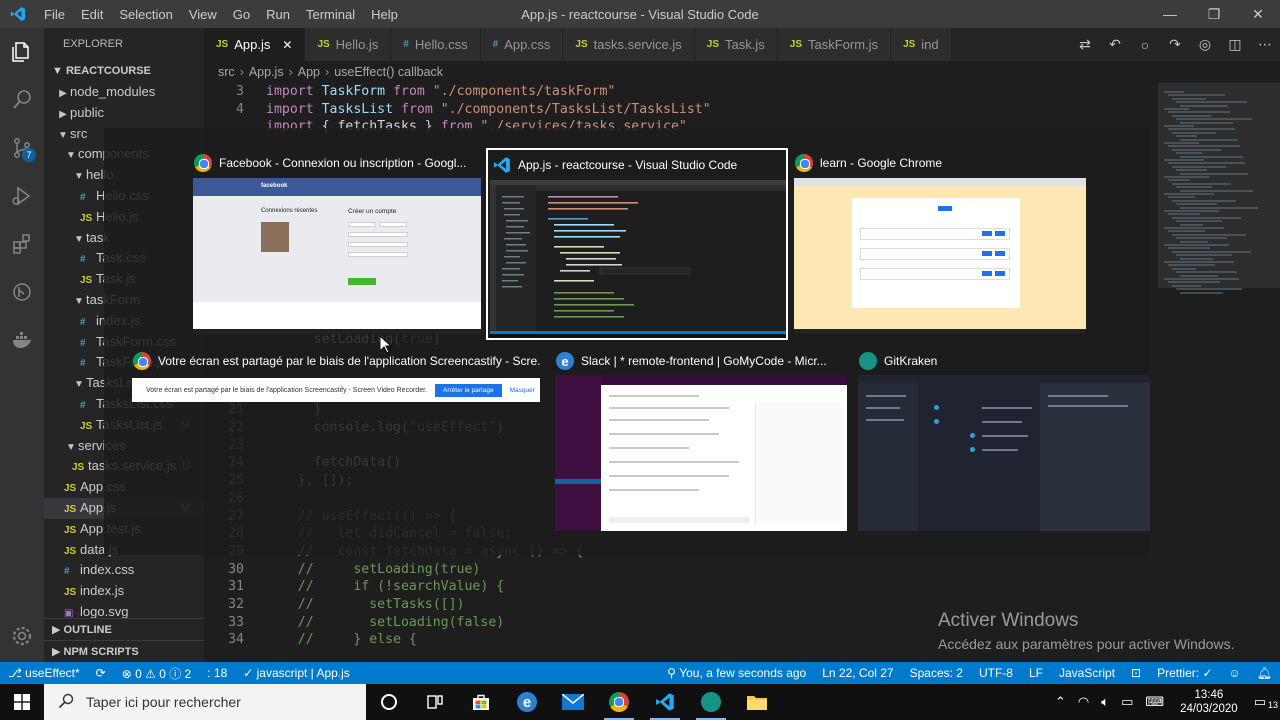 The height and width of the screenshot is (720, 1280). Describe the element at coordinates (22, 340) in the screenshot. I see `docker-icon` at that location.